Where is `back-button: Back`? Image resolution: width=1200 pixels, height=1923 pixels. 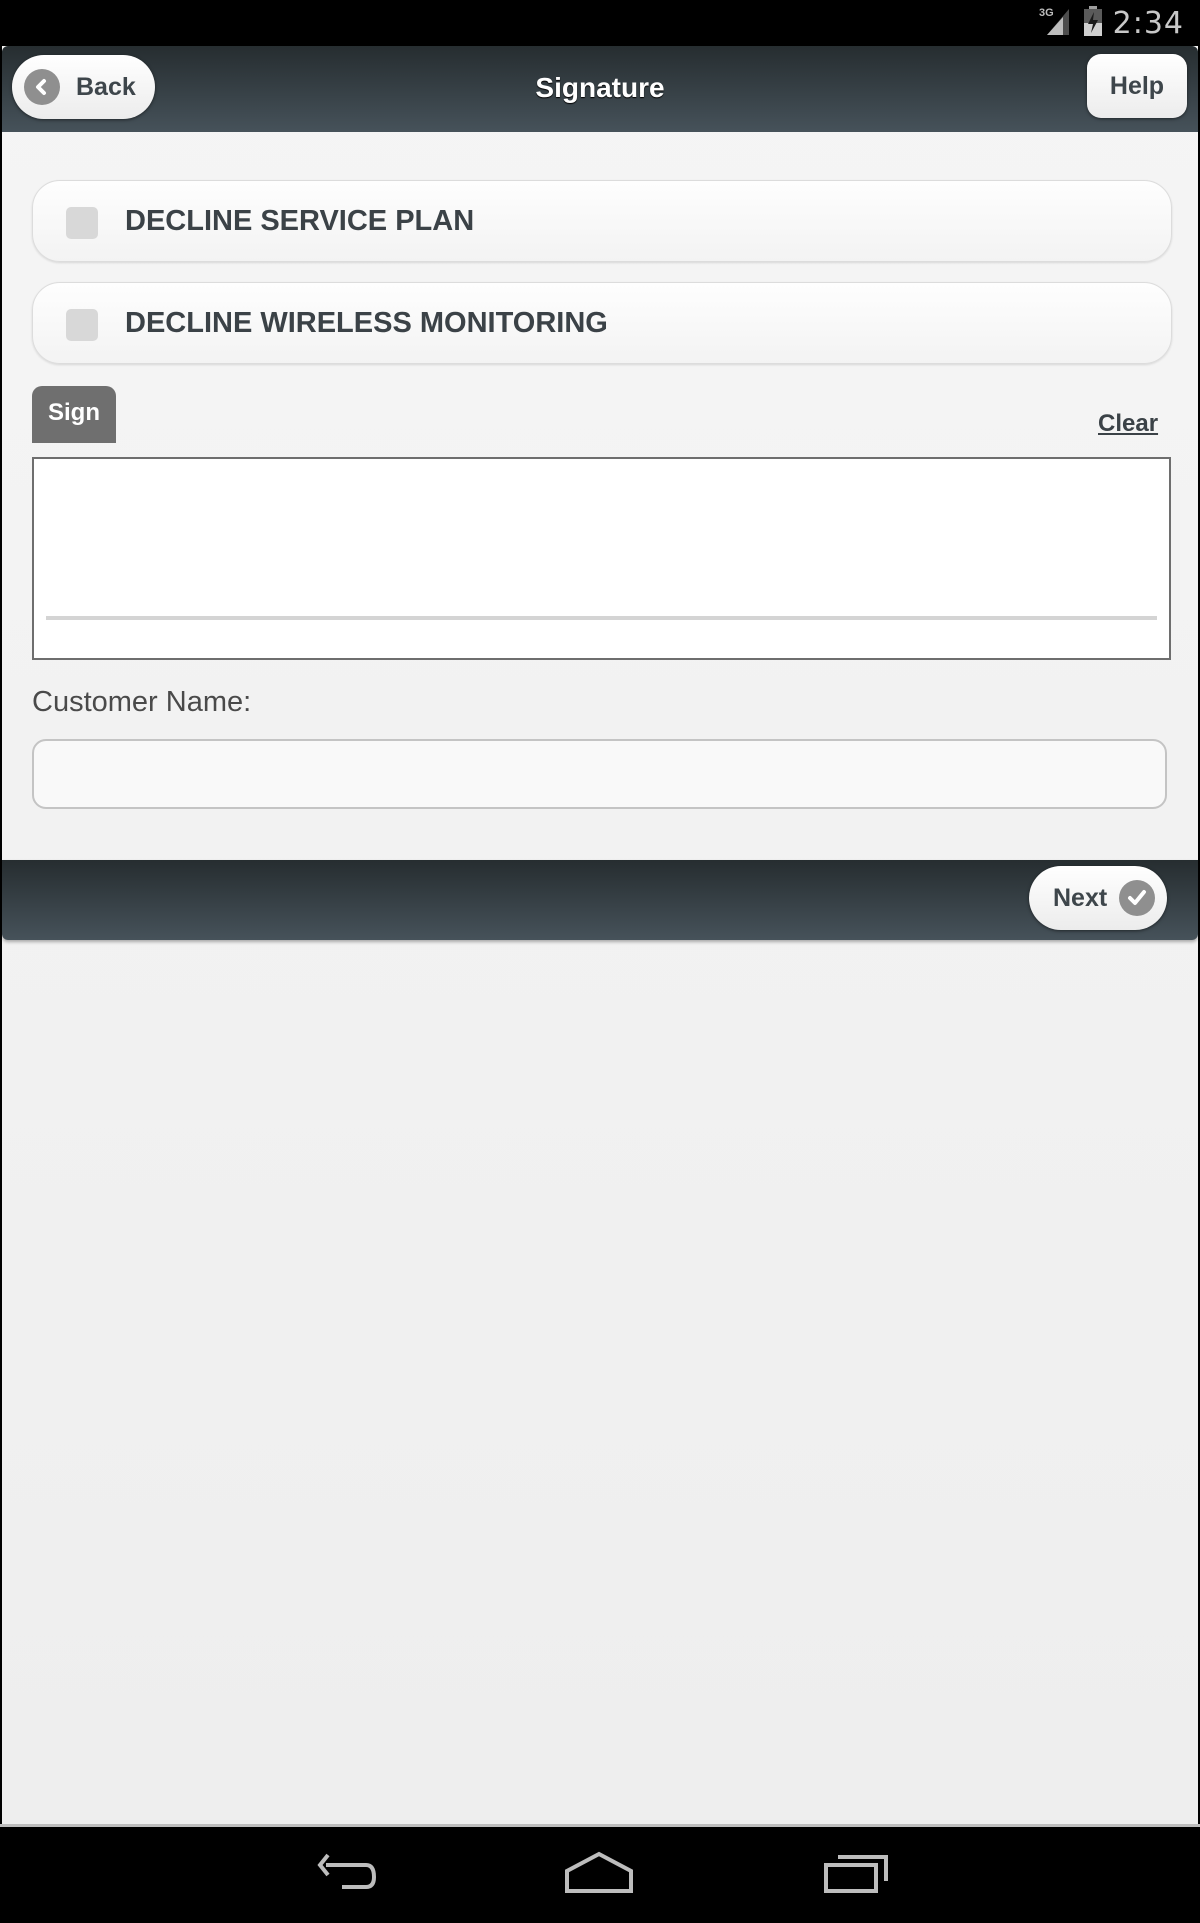 back-button: Back is located at coordinates (83, 87).